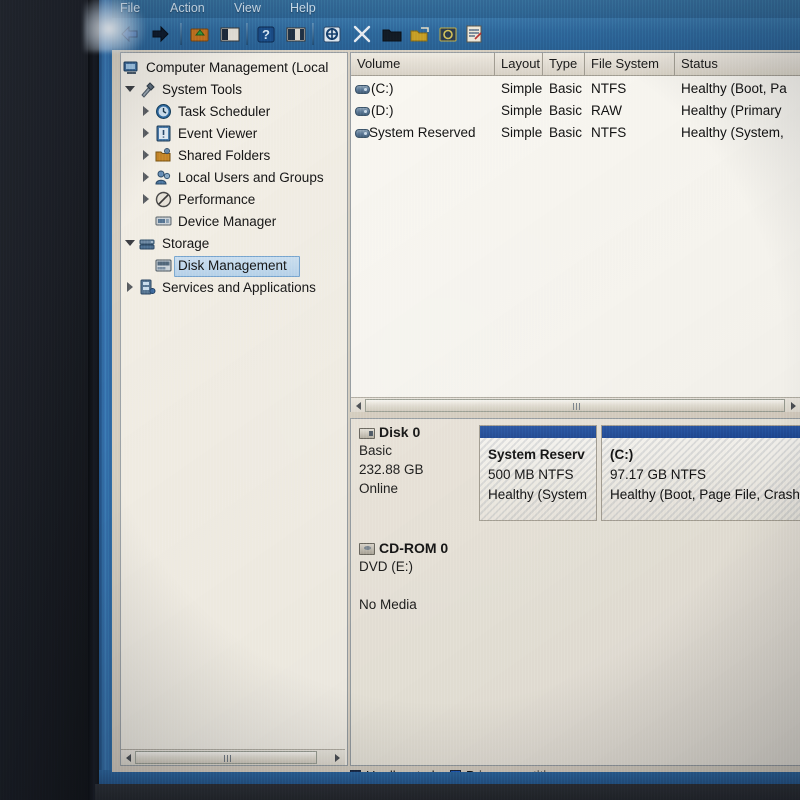 This screenshot has height=800, width=800. Describe the element at coordinates (187, 9) in the screenshot. I see `menu-item-action: Action` at that location.